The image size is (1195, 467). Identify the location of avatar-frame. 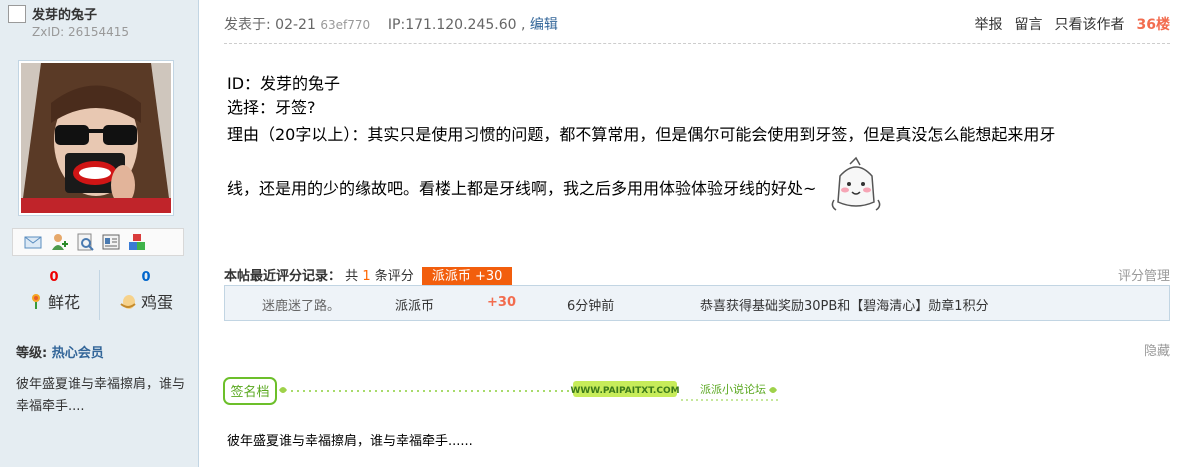
(96, 138).